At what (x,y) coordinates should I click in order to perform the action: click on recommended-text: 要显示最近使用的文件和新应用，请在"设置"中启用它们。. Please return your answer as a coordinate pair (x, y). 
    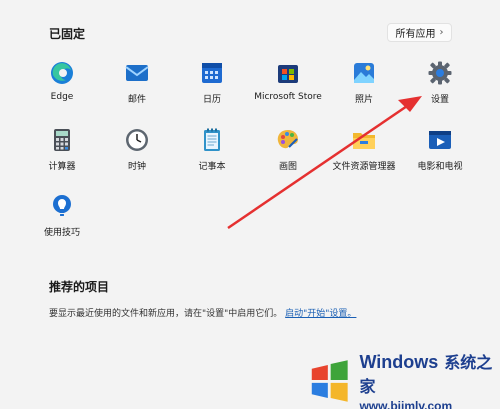
    Looking at the image, I should click on (166, 314).